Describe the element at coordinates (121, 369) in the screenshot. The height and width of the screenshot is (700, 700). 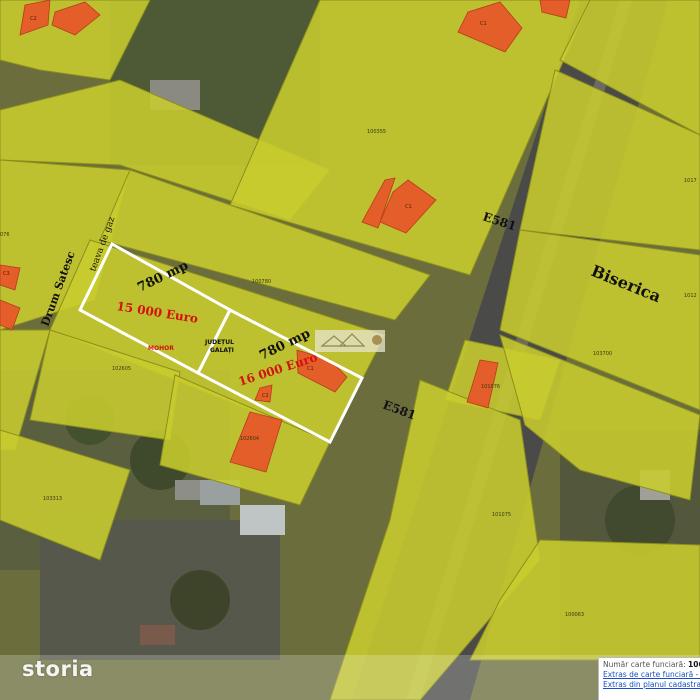
I see `parcel-id: 102605` at that location.